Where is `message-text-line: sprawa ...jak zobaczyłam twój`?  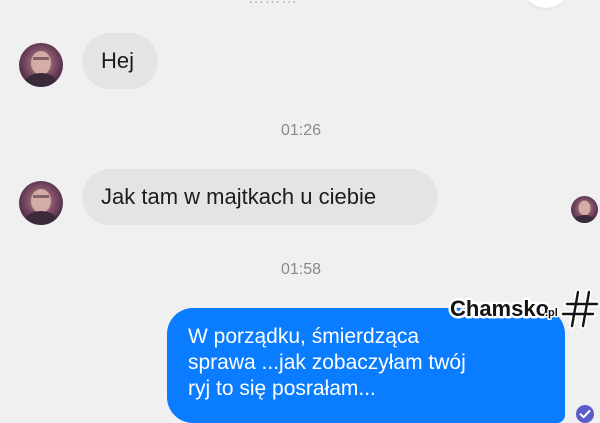
message-text-line: sprawa ...jak zobaczyłam twój is located at coordinates (327, 362).